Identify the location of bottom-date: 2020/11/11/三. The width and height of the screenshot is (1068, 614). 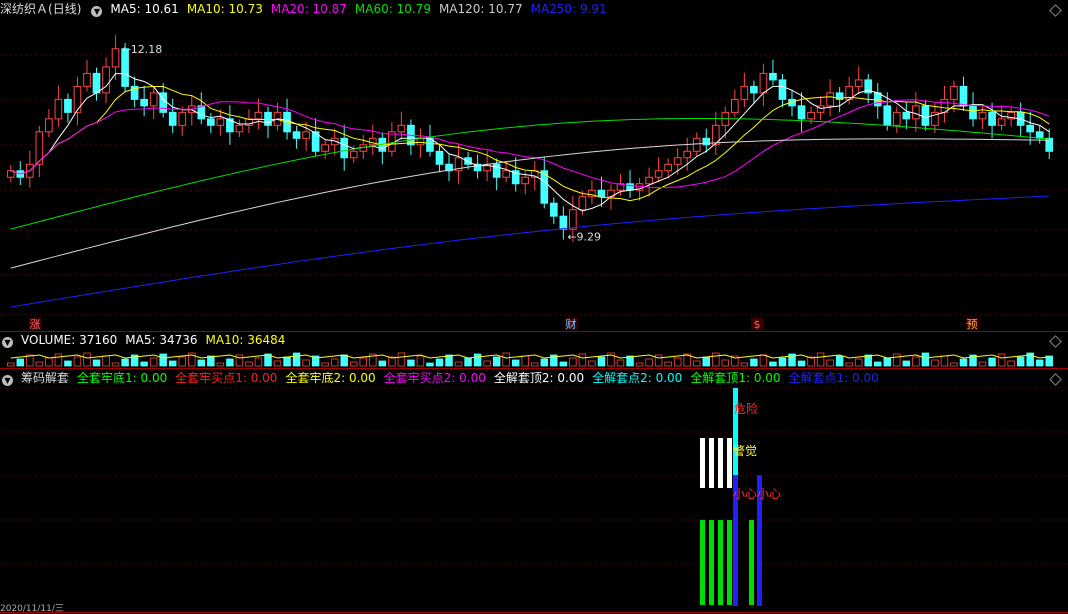
(32, 609).